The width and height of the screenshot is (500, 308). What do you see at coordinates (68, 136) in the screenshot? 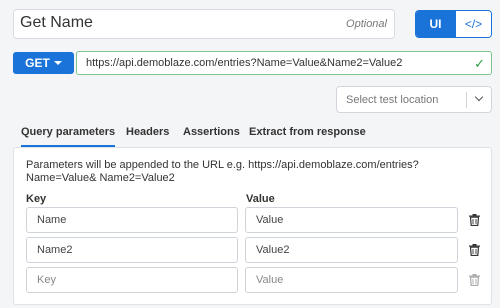
I see `tab-query-parameters: Query parameters` at bounding box center [68, 136].